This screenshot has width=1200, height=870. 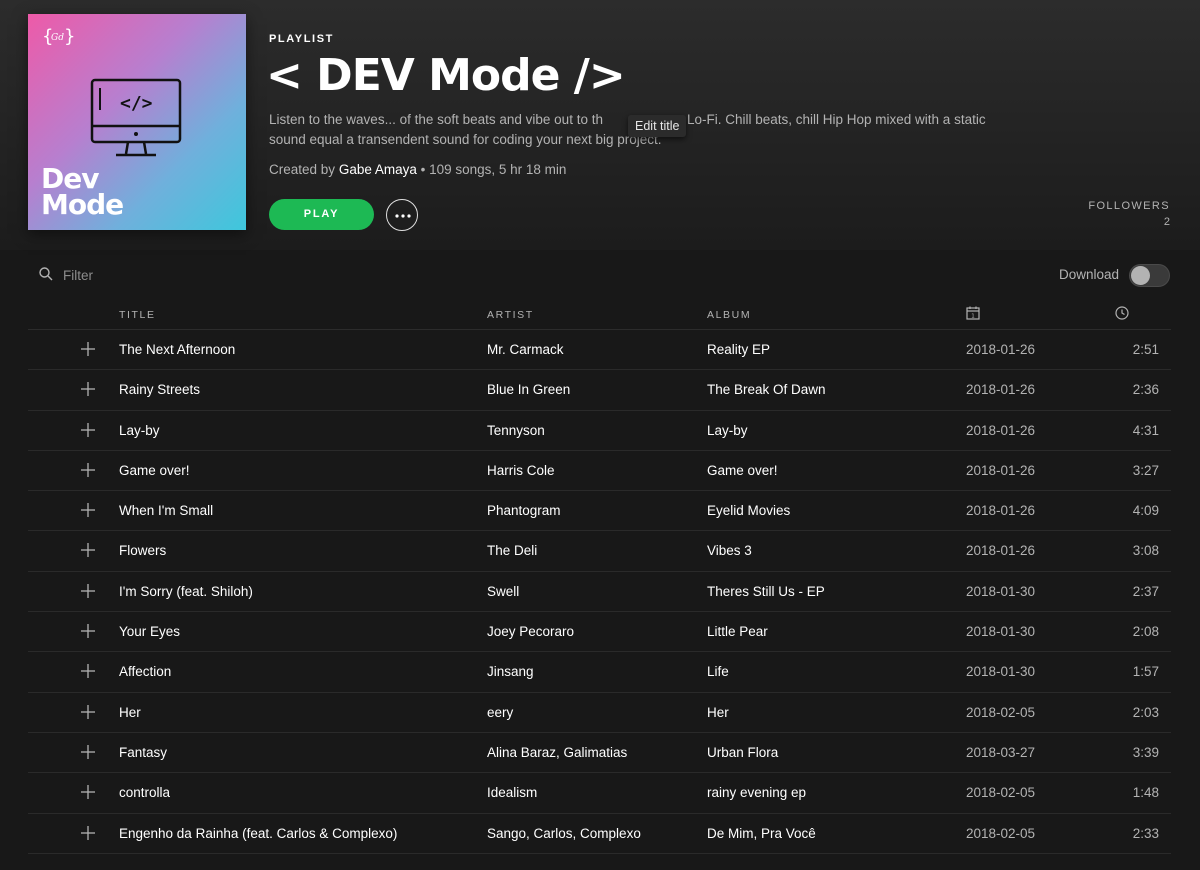 What do you see at coordinates (510, 671) in the screenshot?
I see `track-artist: Jinsang` at bounding box center [510, 671].